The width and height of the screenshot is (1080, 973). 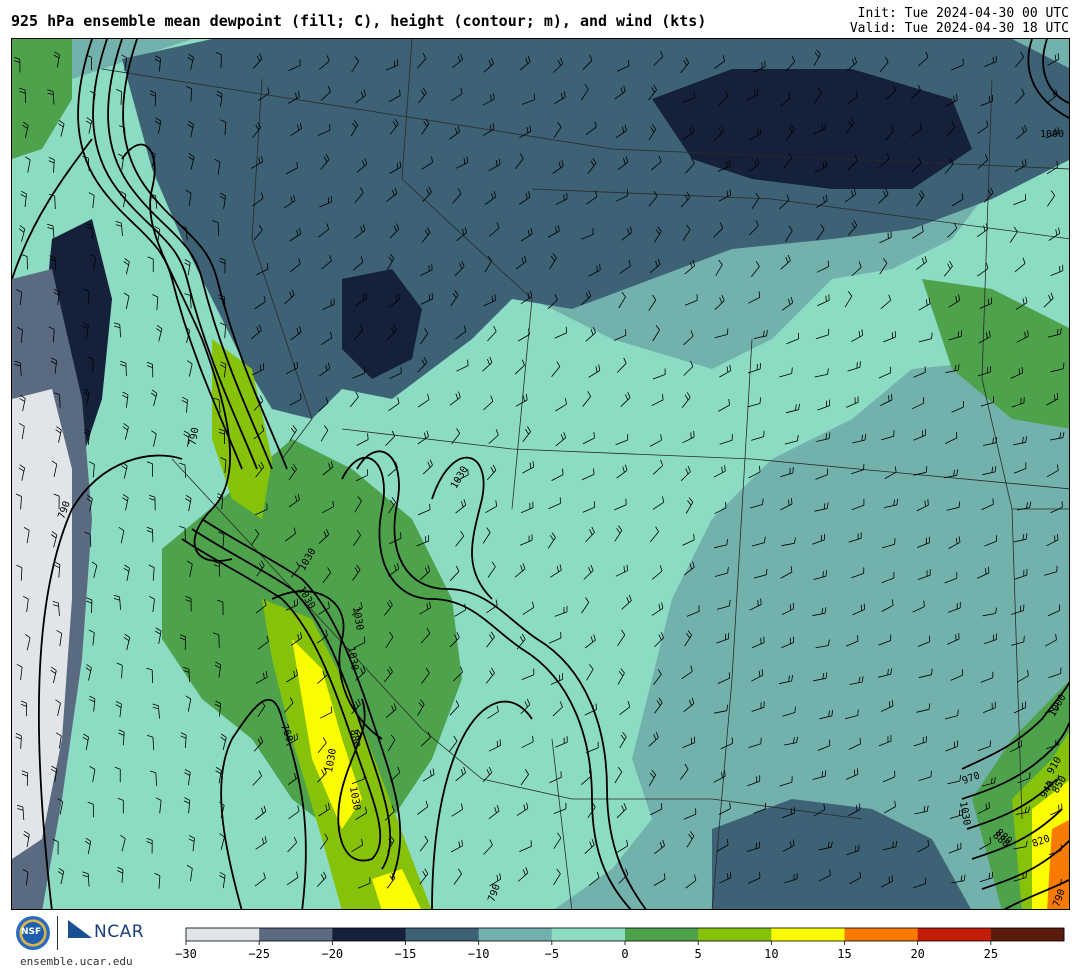 What do you see at coordinates (80, 929) in the screenshot?
I see `ncar-logo-icon` at bounding box center [80, 929].